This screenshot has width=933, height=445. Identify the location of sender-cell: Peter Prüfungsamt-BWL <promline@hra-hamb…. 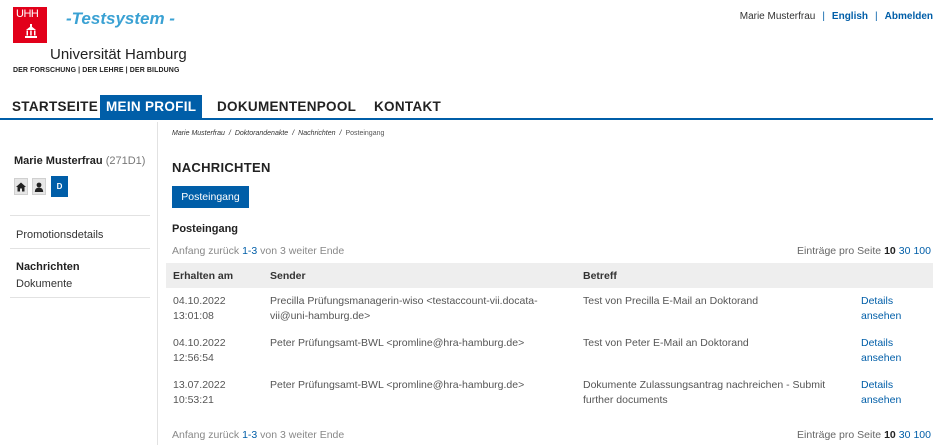
(419, 351).